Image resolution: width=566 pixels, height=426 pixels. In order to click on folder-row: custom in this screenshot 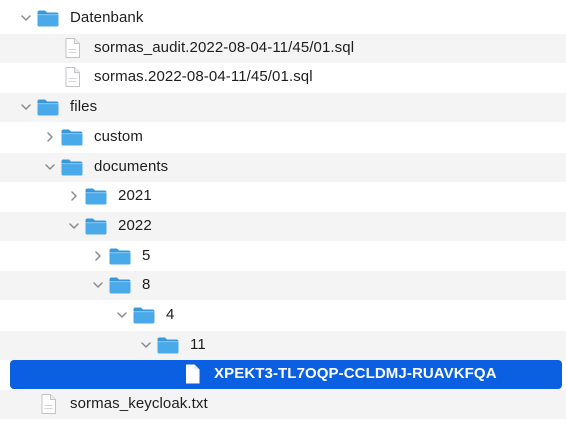, I will do `click(283, 137)`.